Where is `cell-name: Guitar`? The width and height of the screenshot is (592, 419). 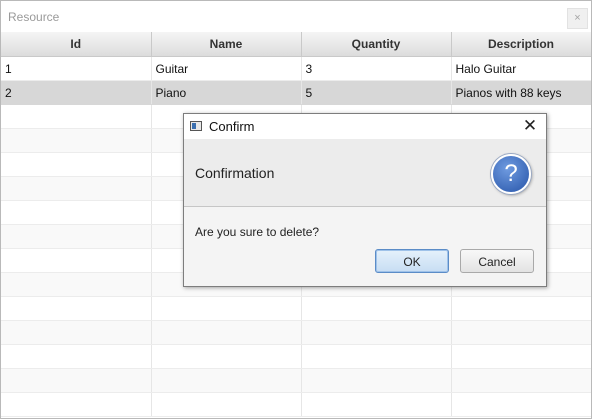
cell-name: Guitar is located at coordinates (226, 68).